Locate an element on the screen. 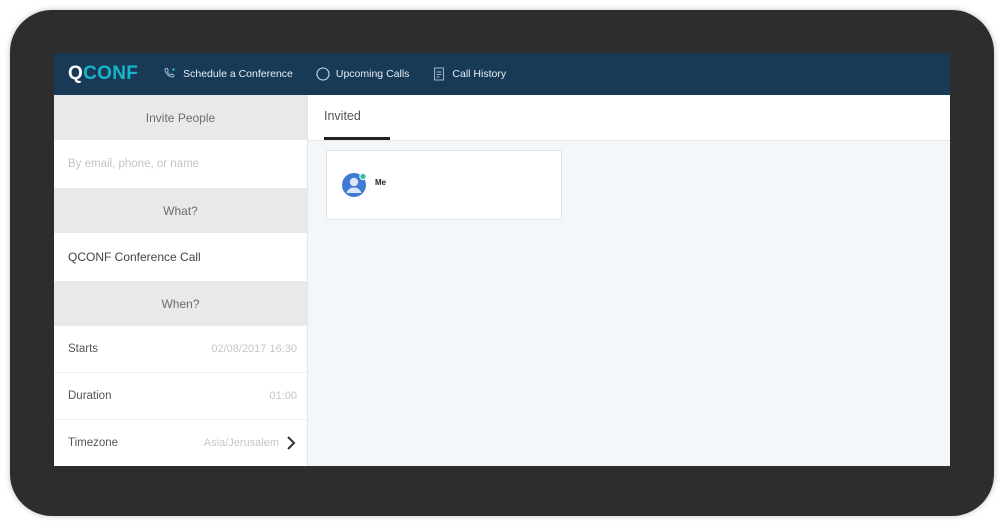  user-avatar-icon is located at coordinates (354, 185).